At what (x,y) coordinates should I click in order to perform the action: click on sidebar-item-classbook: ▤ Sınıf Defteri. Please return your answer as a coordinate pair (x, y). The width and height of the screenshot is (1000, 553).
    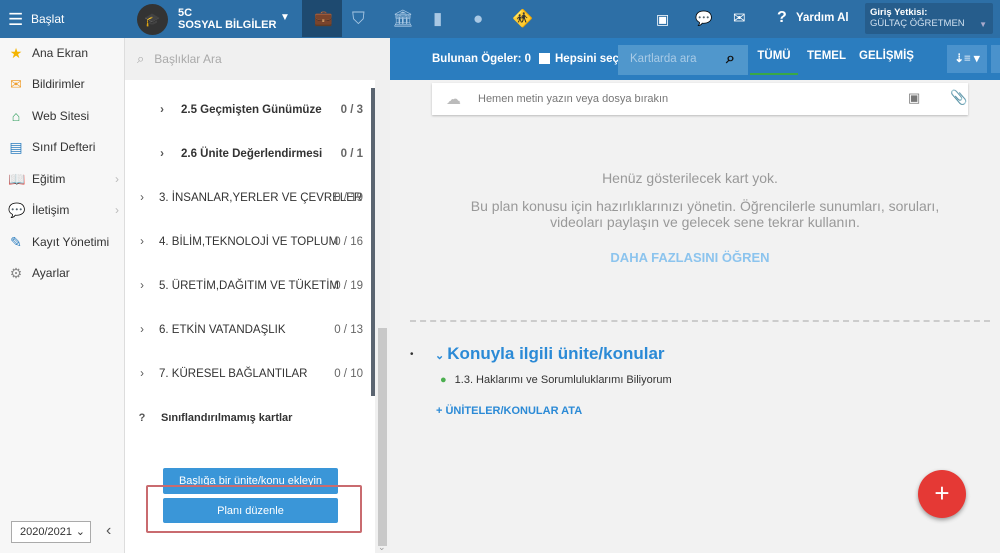
    Looking at the image, I should click on (62, 147).